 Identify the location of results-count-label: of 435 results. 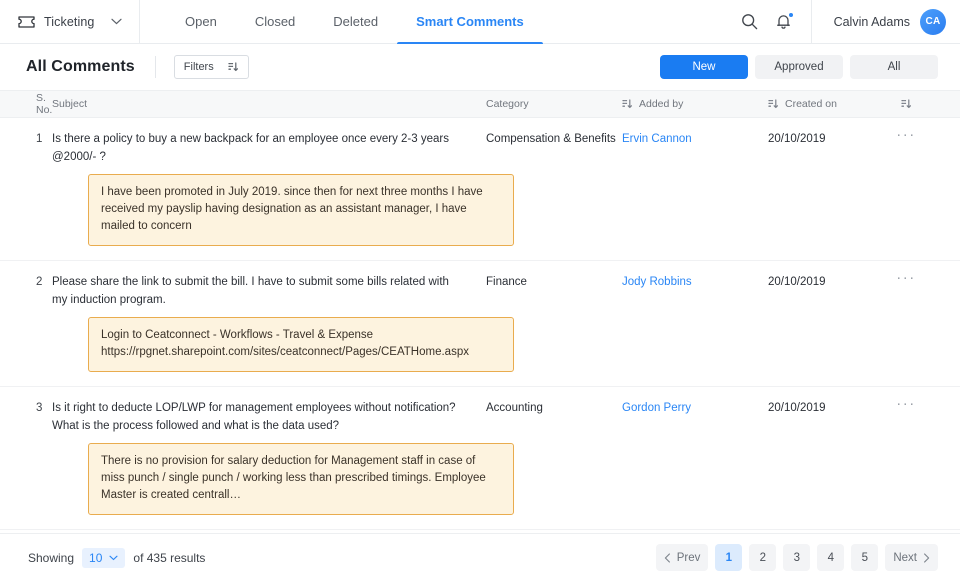
(169, 557).